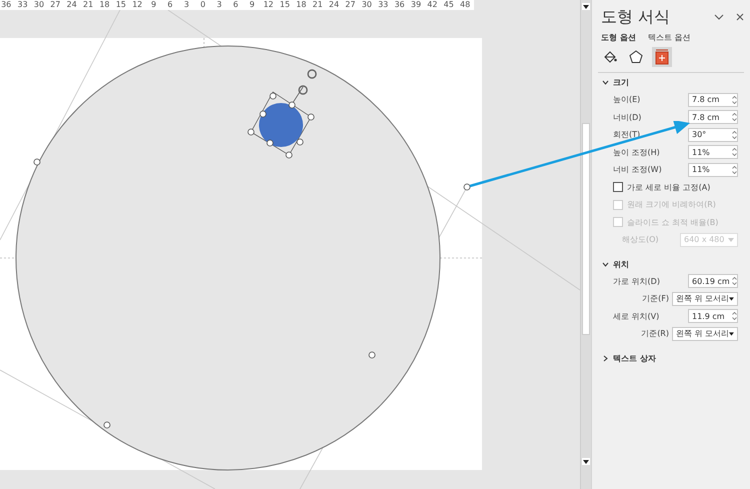  Describe the element at coordinates (636, 316) in the screenshot. I see `field-label: 세로 위치(V)` at that location.